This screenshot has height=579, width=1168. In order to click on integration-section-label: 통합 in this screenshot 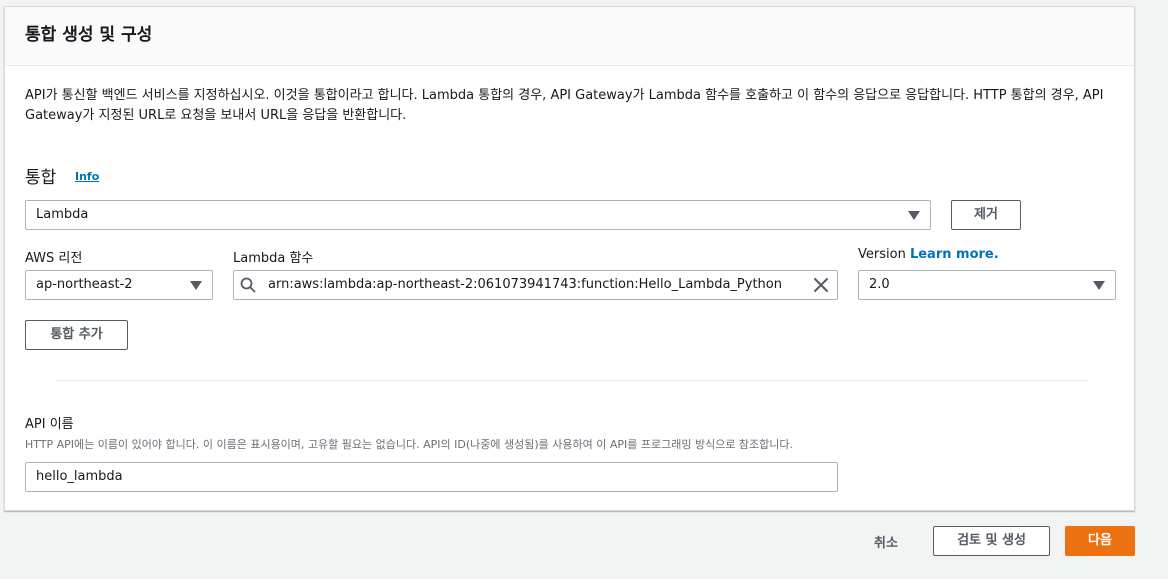, I will do `click(41, 178)`.